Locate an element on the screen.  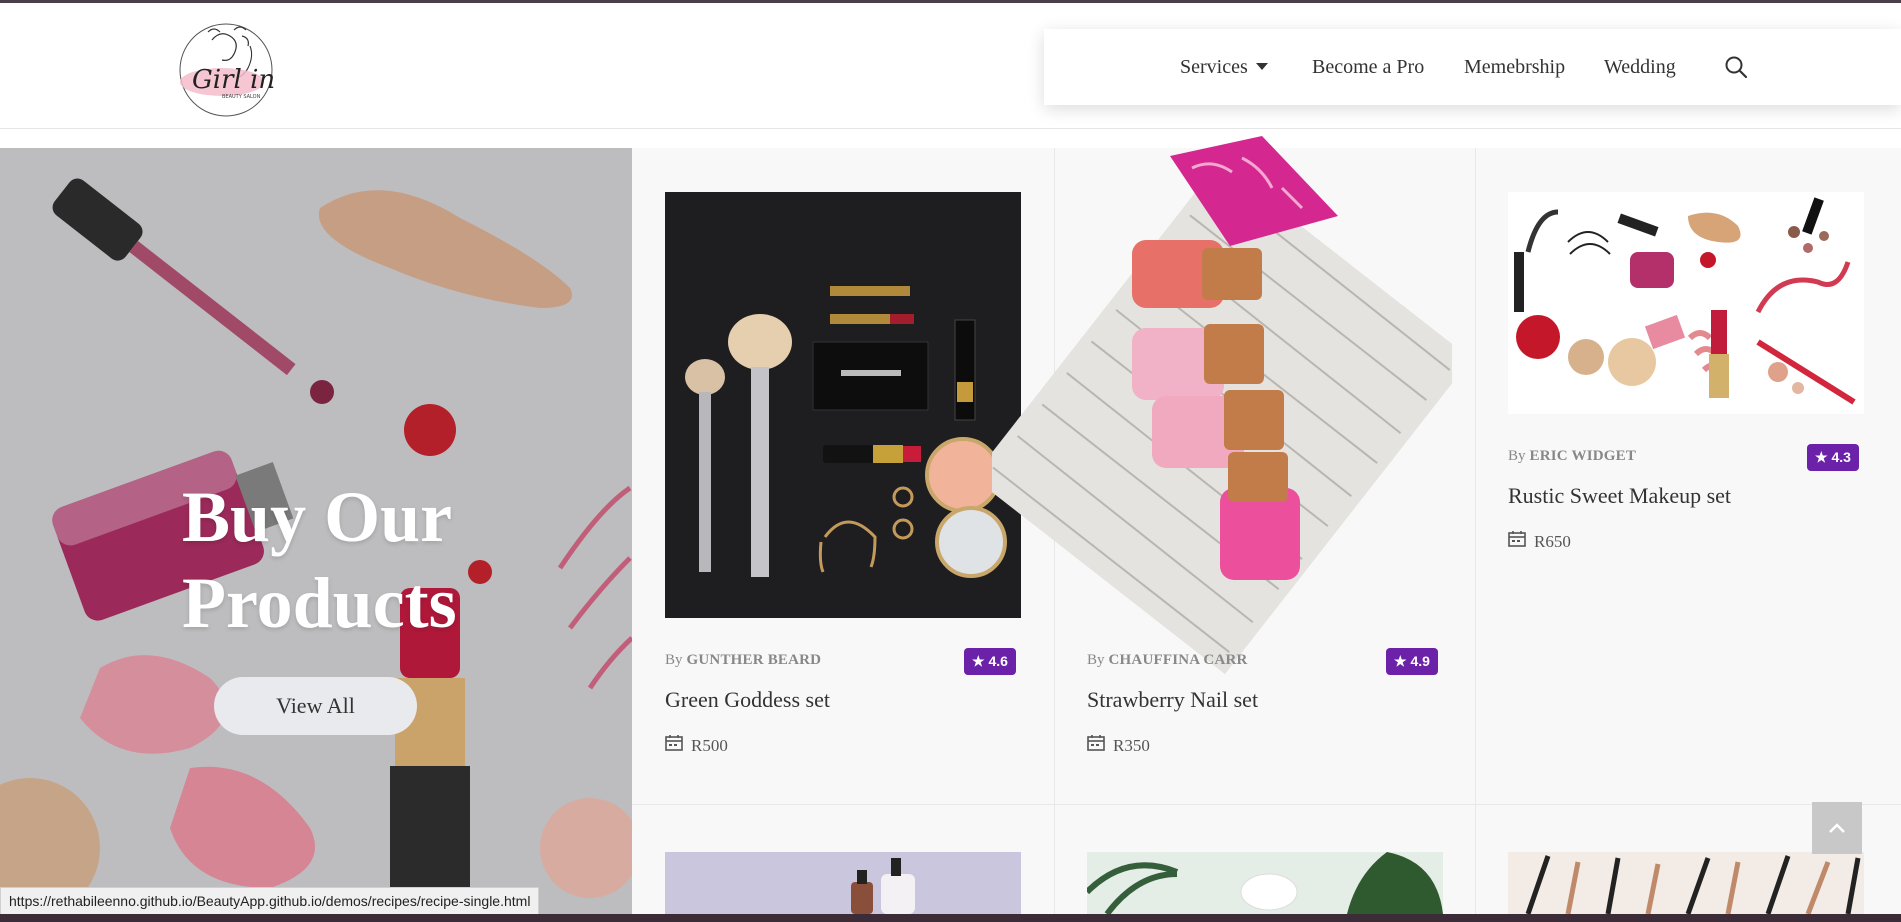
logo-brand-text: Girl in is located at coordinates (233, 80).